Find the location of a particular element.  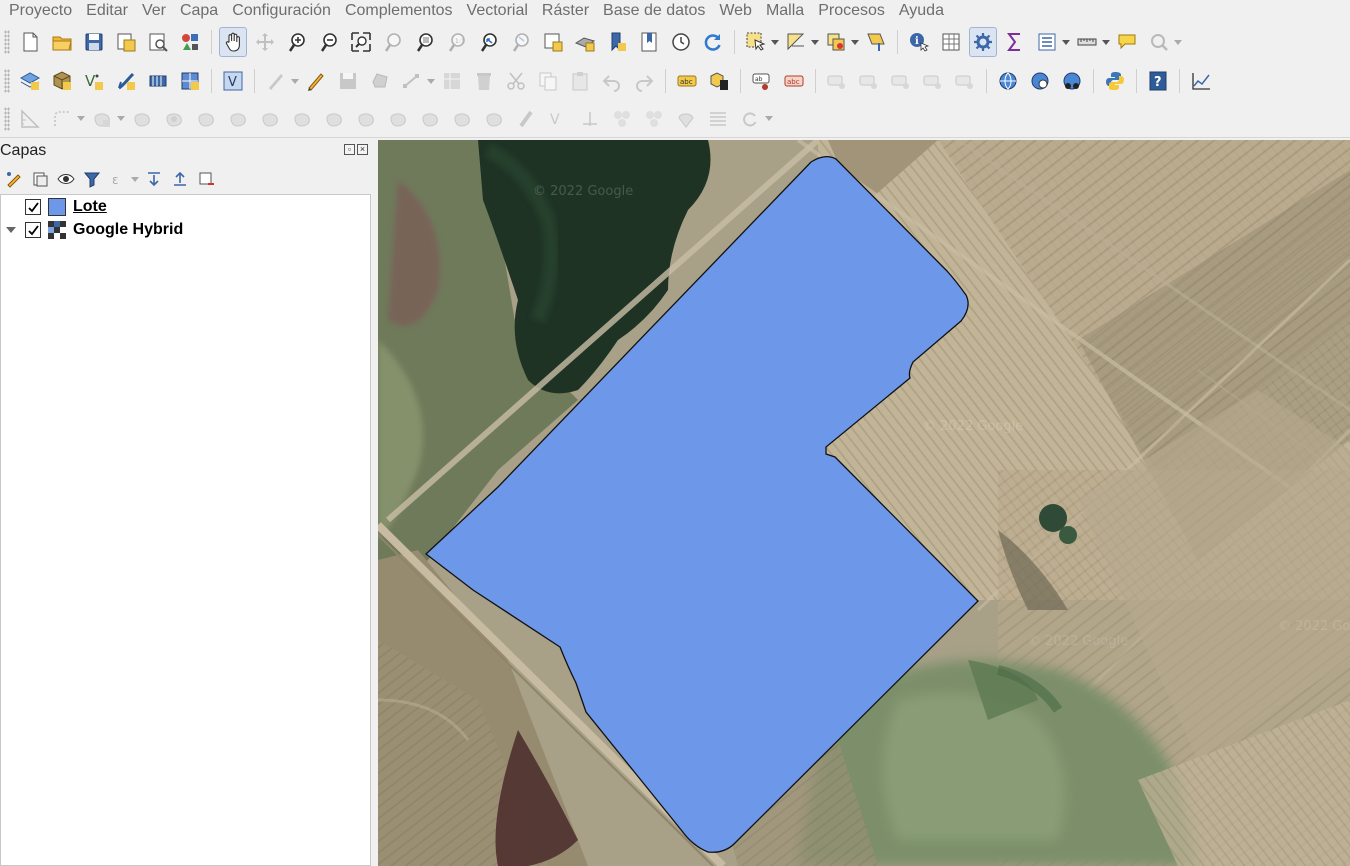

zoom-native-icon: 1:1 is located at coordinates (457, 42).